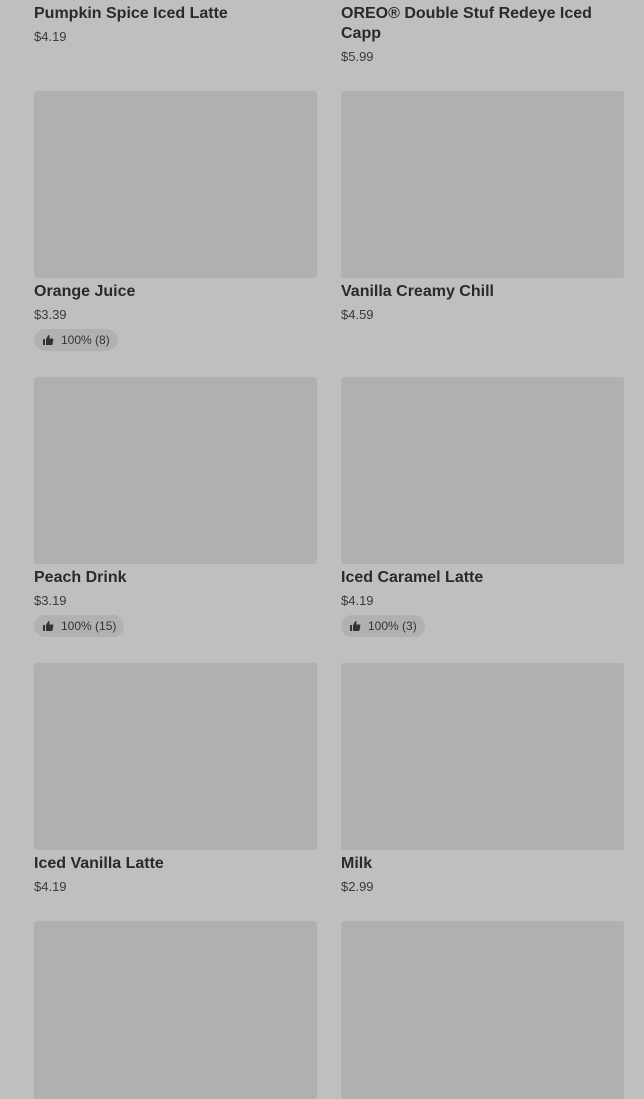 The width and height of the screenshot is (644, 1099). Describe the element at coordinates (85, 340) in the screenshot. I see `rating-text: 100% (8)` at that location.